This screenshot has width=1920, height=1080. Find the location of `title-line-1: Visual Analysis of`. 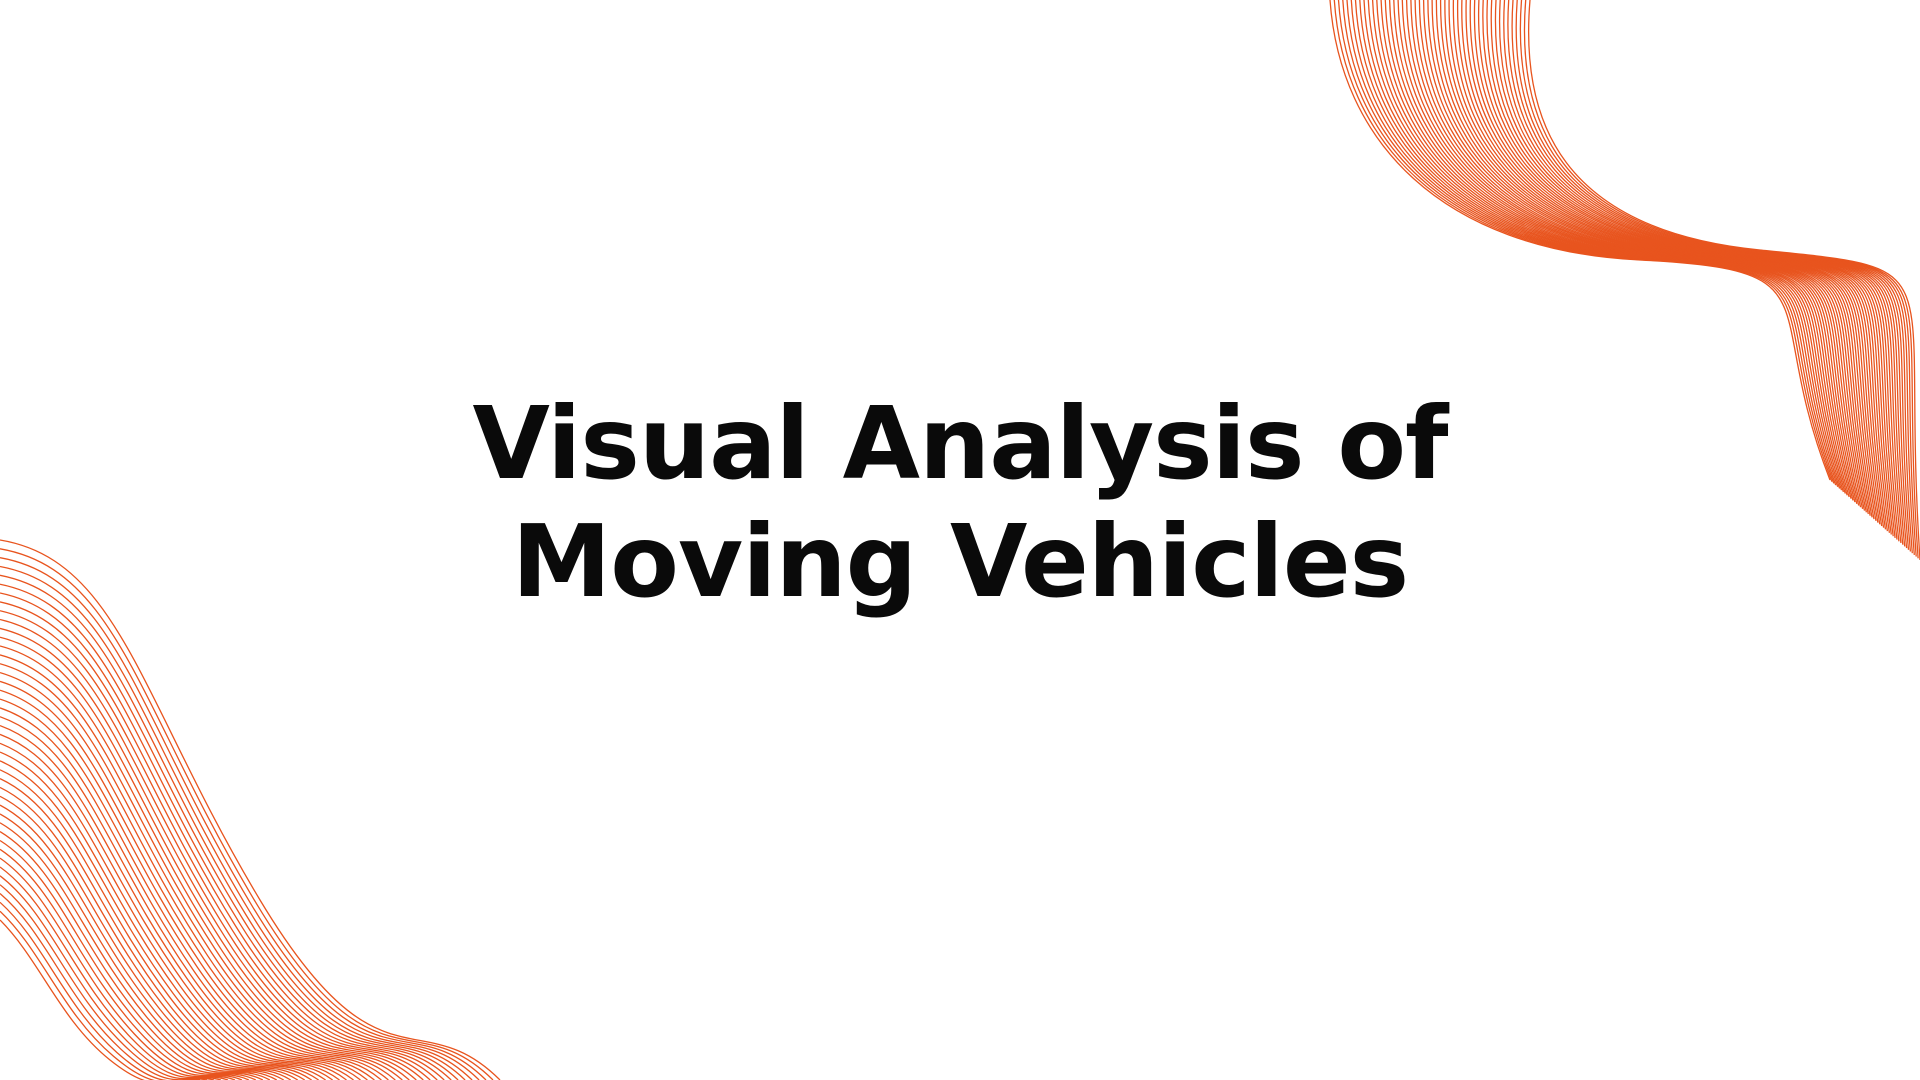

title-line-1: Visual Analysis of is located at coordinates (960, 443).